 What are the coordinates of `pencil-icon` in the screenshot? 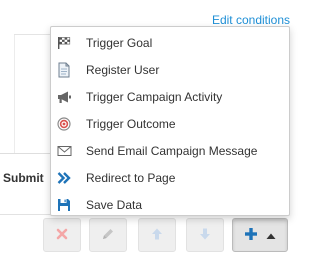 It's located at (108, 235).